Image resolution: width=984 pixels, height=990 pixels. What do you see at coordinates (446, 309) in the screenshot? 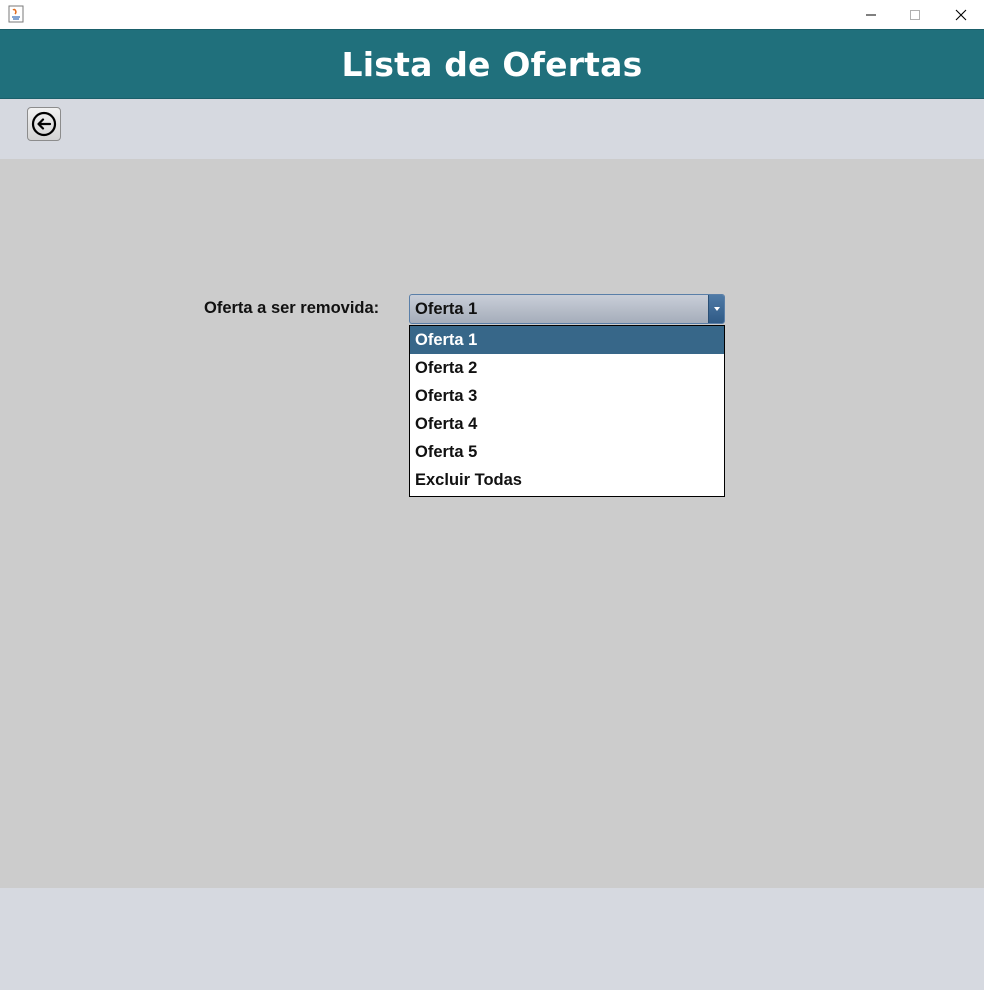
I see `combo-selected-value: Oferta 1` at bounding box center [446, 309].